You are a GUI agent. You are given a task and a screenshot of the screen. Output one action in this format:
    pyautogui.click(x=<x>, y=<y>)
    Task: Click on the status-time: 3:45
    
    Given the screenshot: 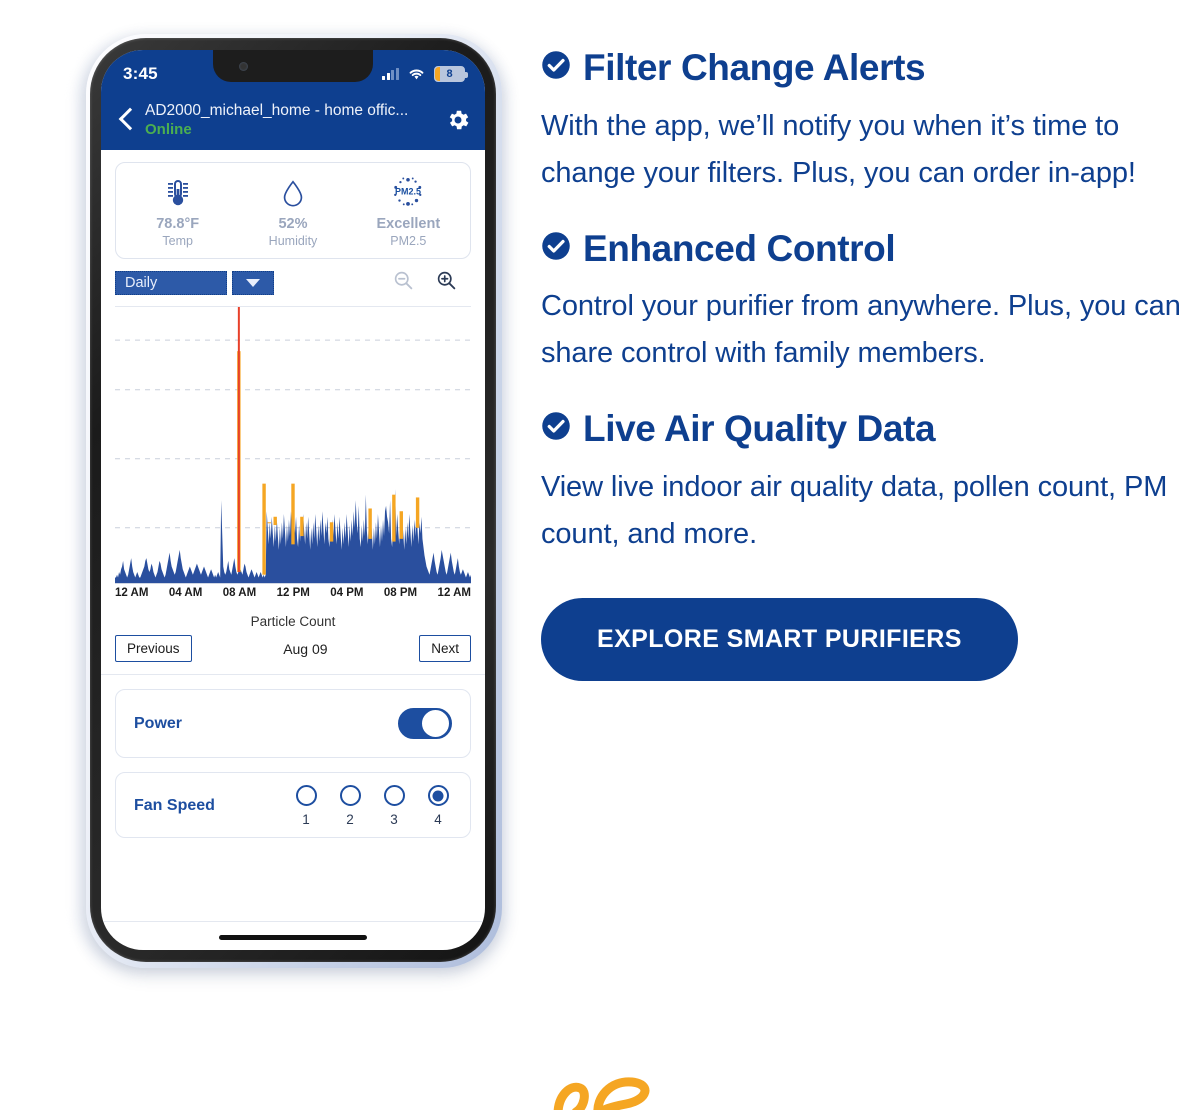 What is the action you would take?
    pyautogui.click(x=140, y=73)
    